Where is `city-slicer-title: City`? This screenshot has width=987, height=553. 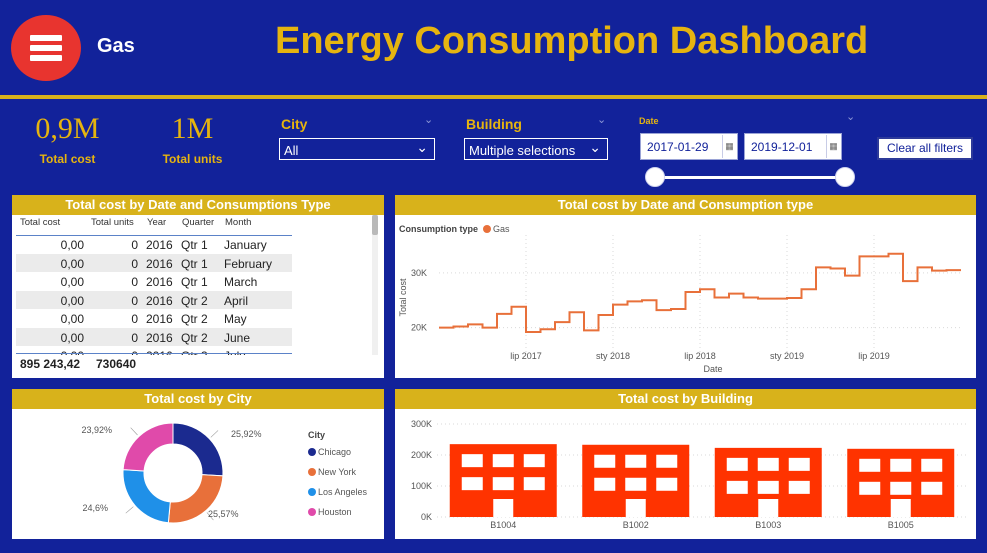 city-slicer-title: City is located at coordinates (294, 124).